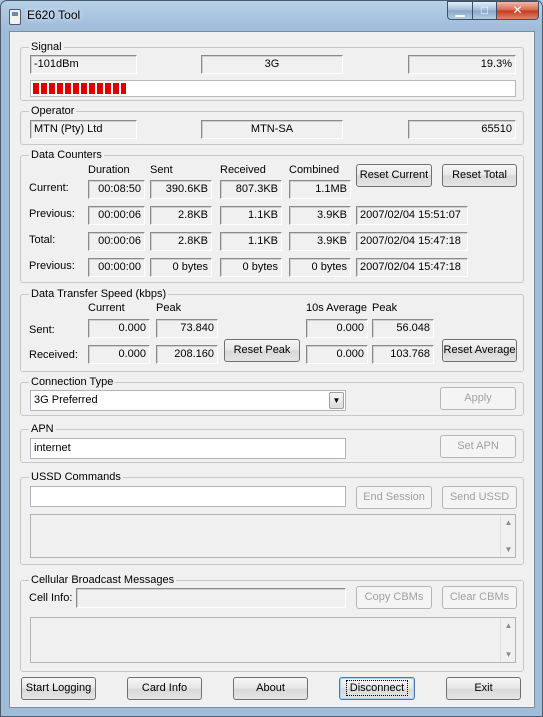 Image resolution: width=543 pixels, height=717 pixels. What do you see at coordinates (484, 10) in the screenshot?
I see `maximize-button: □` at bounding box center [484, 10].